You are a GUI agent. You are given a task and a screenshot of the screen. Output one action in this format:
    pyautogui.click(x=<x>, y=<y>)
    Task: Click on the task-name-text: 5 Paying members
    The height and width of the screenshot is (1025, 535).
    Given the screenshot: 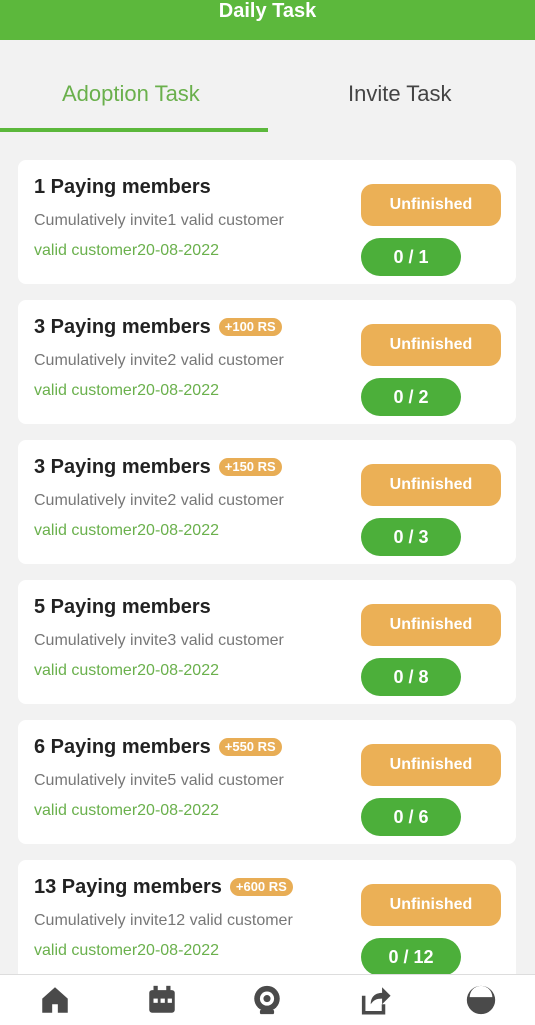 What is the action you would take?
    pyautogui.click(x=122, y=607)
    